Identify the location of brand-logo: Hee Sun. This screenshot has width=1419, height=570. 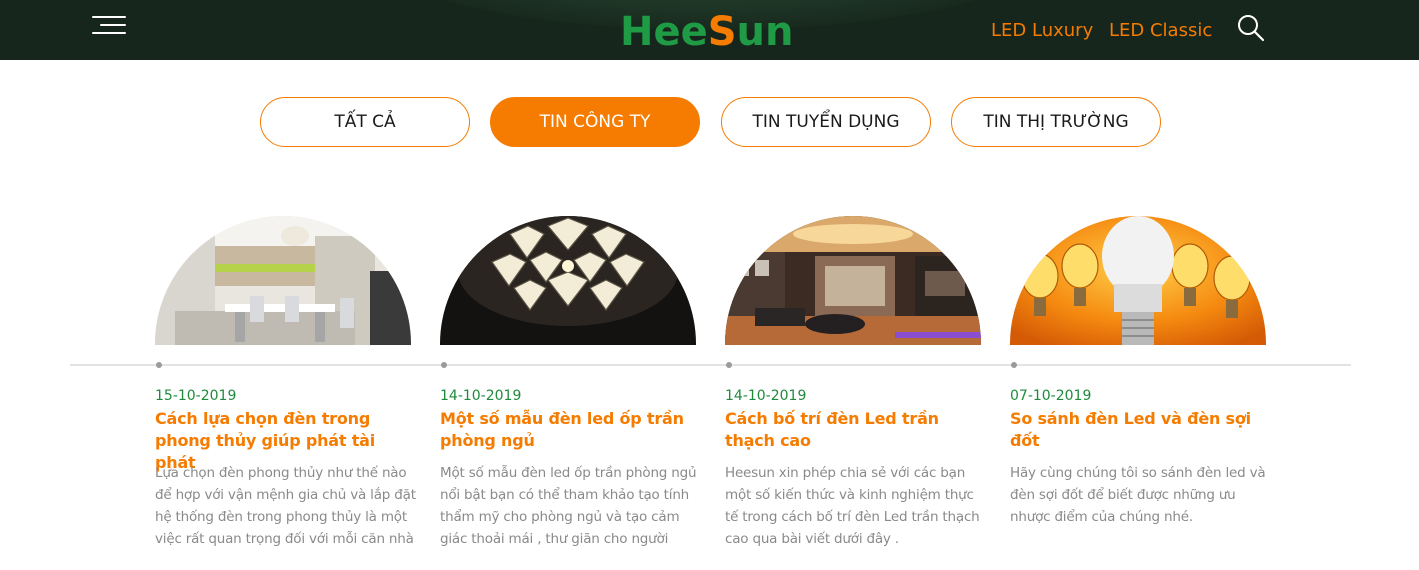
(707, 32).